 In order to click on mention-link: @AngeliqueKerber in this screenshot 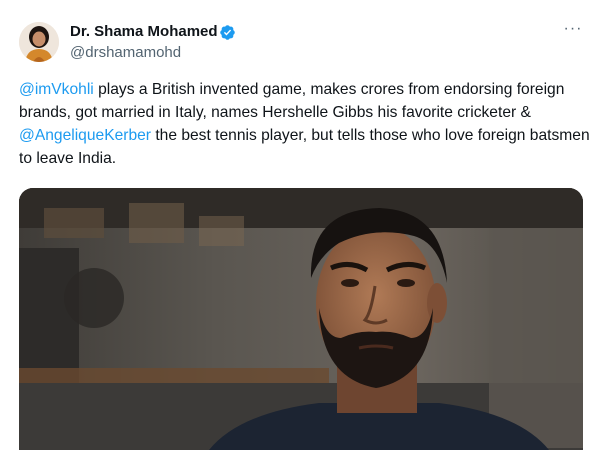, I will do `click(85, 135)`.